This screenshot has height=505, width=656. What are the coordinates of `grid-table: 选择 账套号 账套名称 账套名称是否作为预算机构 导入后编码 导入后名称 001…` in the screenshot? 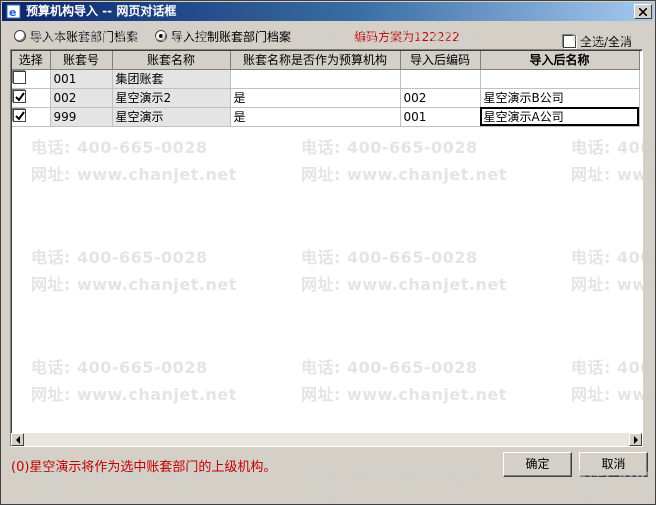 It's located at (326, 89).